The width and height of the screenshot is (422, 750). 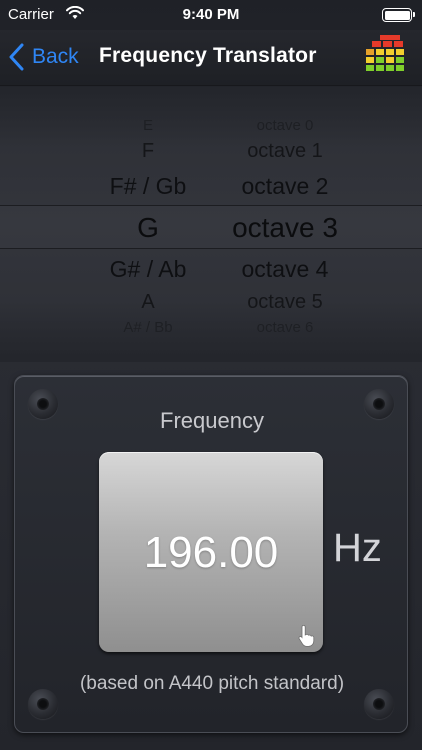 I want to click on picker-octave: octave 2, so click(x=285, y=186).